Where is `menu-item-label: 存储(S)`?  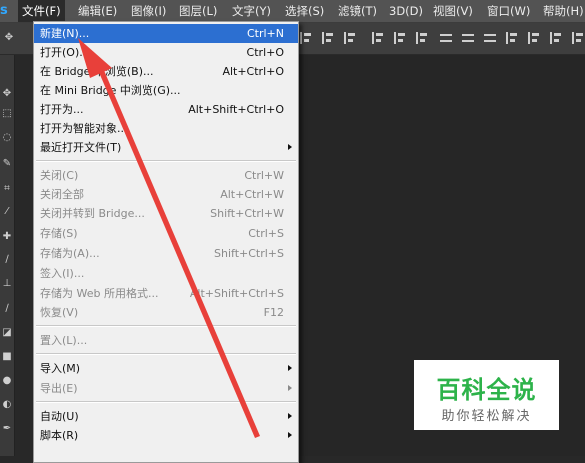
menu-item-label: 存储(S) is located at coordinates (59, 233).